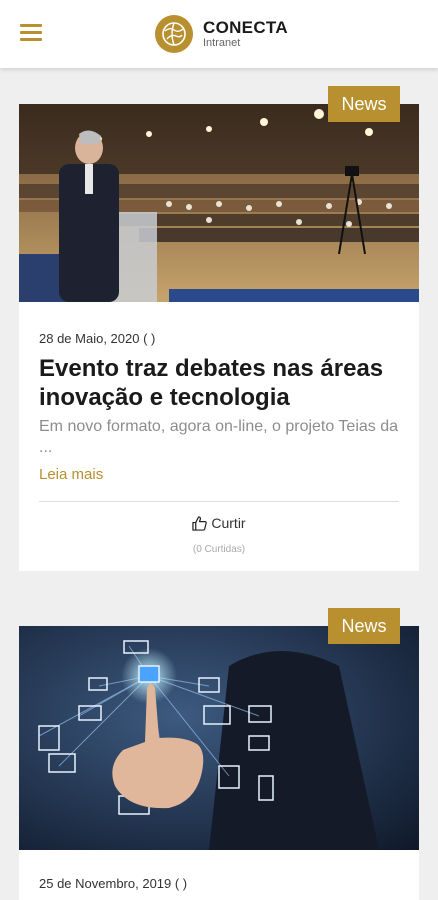 The width and height of the screenshot is (438, 900). What do you see at coordinates (71, 474) in the screenshot?
I see `read-more-link: Leia mais` at bounding box center [71, 474].